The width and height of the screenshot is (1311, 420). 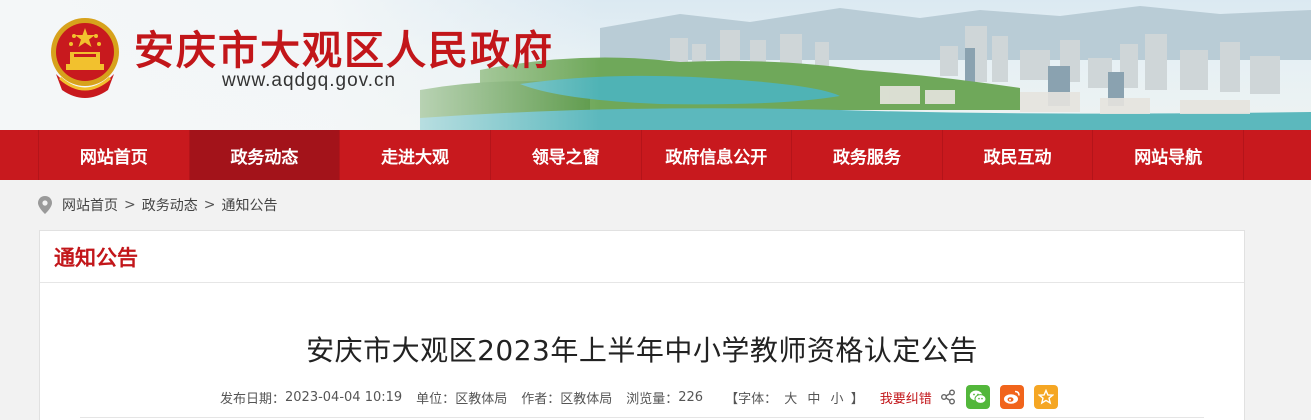 What do you see at coordinates (566, 155) in the screenshot?
I see `nav-item-leadership: 领导之窗` at bounding box center [566, 155].